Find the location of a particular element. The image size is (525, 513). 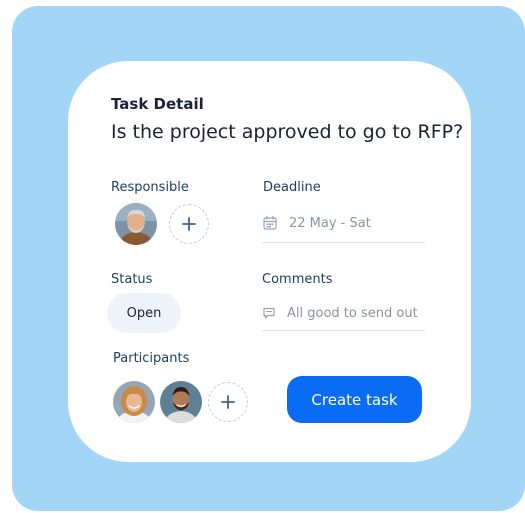

comments-field: All good to send out is located at coordinates (344, 313).